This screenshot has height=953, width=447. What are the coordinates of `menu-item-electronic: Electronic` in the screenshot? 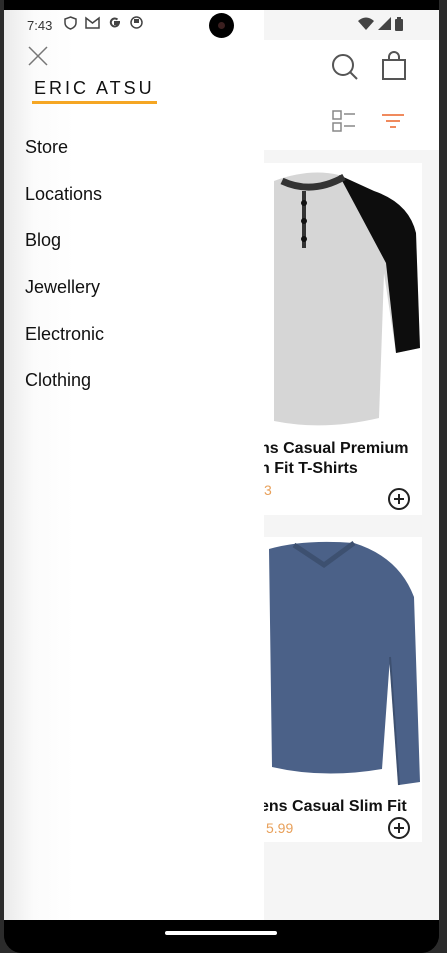 It's located at (64, 346).